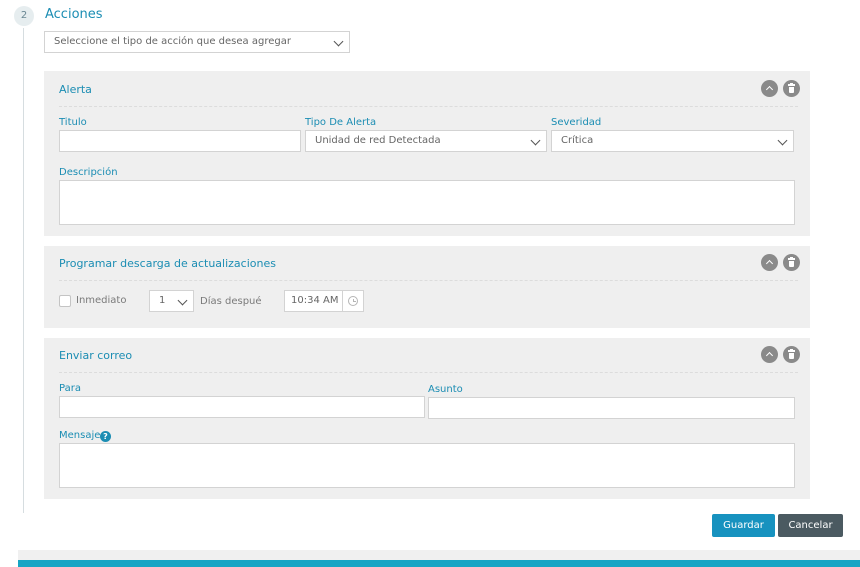  What do you see at coordinates (611, 408) in the screenshot?
I see `asunto-input` at bounding box center [611, 408].